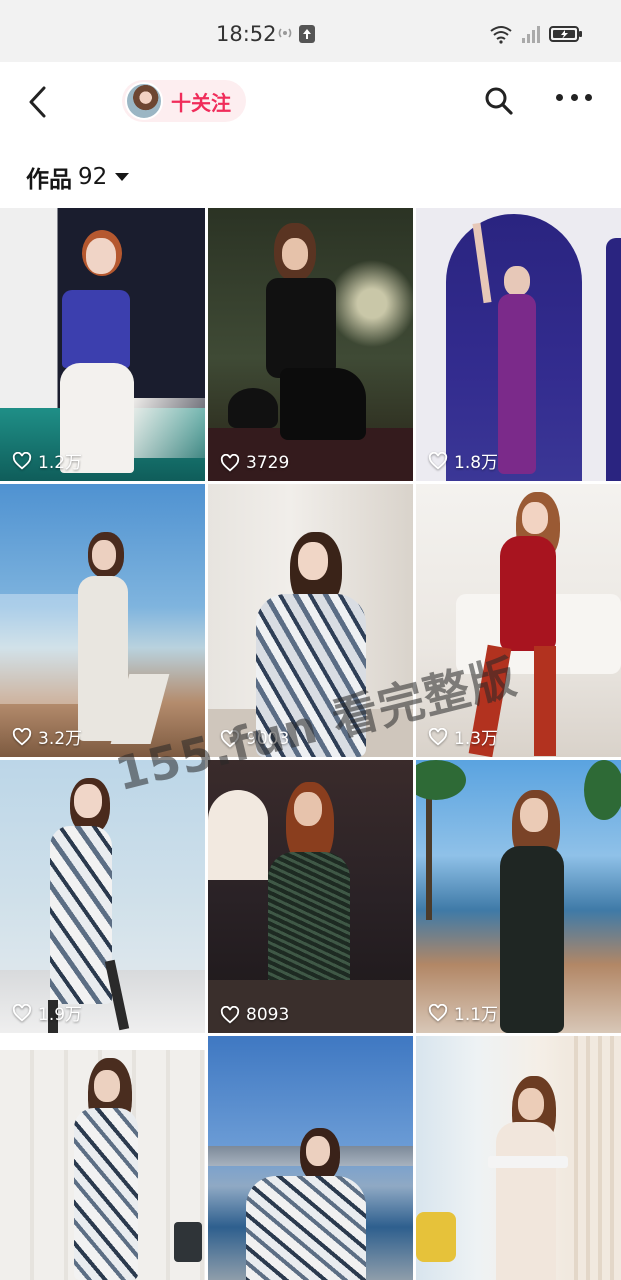 The image size is (621, 1280). Describe the element at coordinates (201, 102) in the screenshot. I see `follow-label: 十关注` at that location.